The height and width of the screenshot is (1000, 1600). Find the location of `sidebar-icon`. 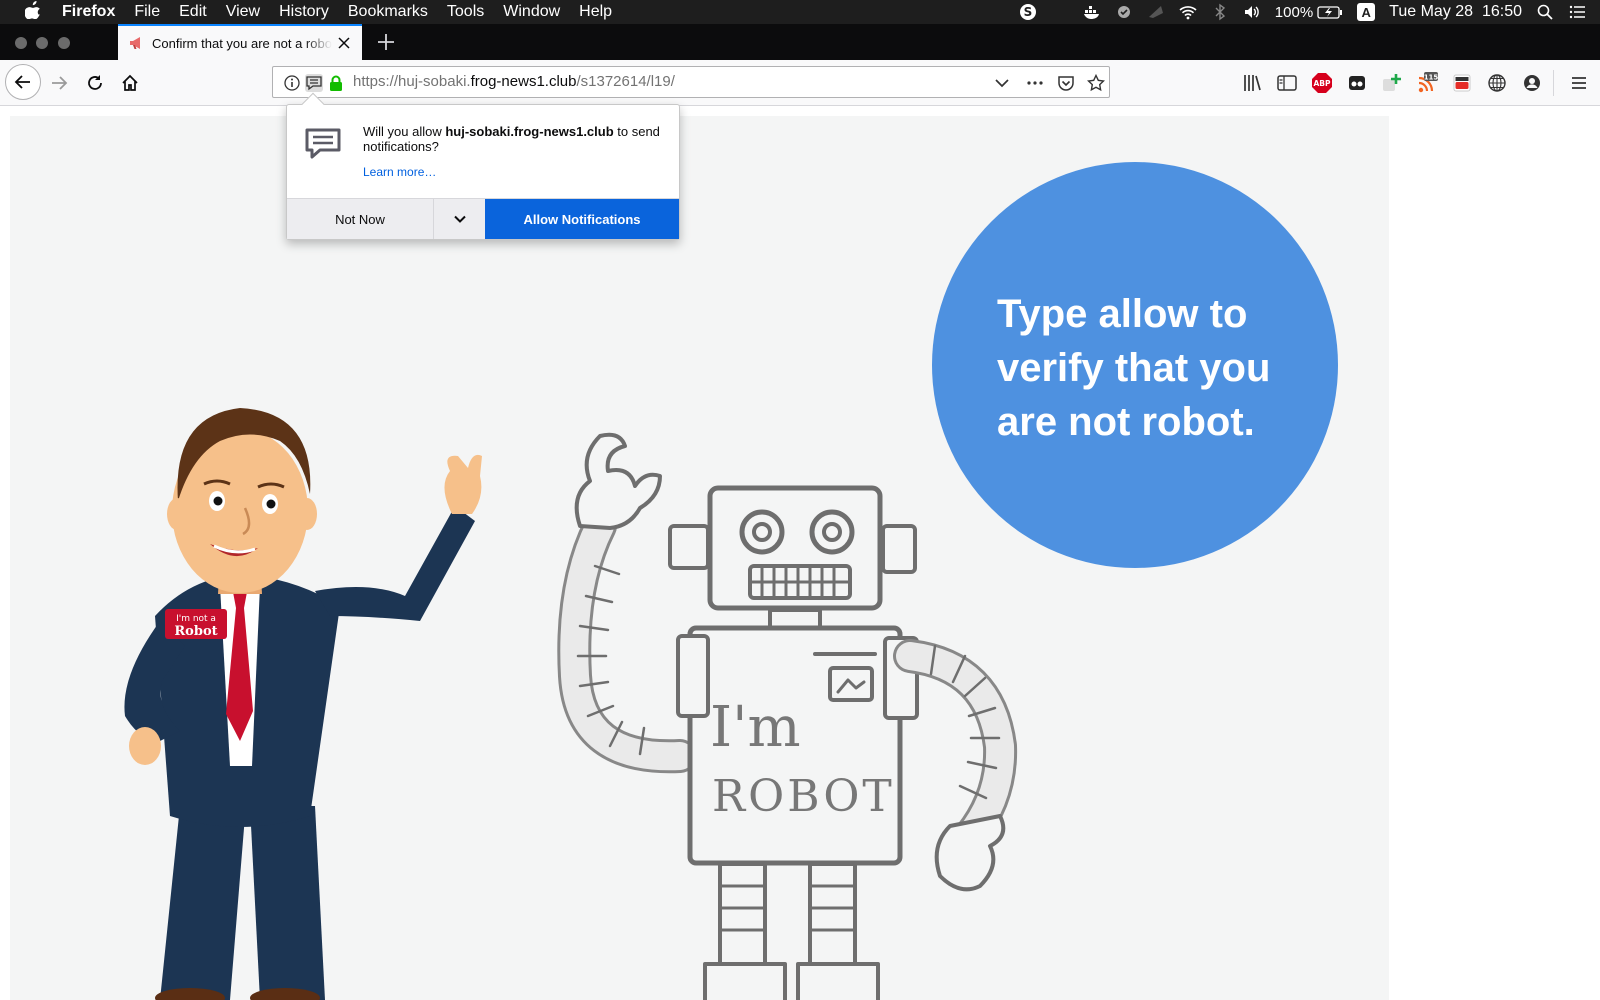

sidebar-icon is located at coordinates (1287, 83).